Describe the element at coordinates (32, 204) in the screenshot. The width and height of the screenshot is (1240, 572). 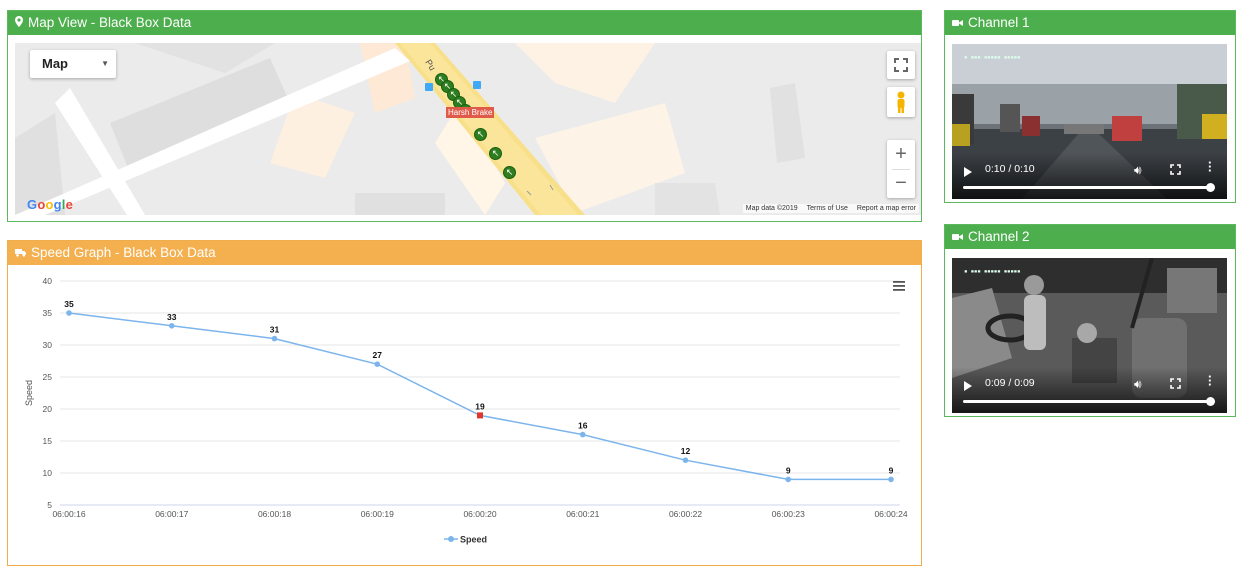
I see `google-logo-g: G` at that location.